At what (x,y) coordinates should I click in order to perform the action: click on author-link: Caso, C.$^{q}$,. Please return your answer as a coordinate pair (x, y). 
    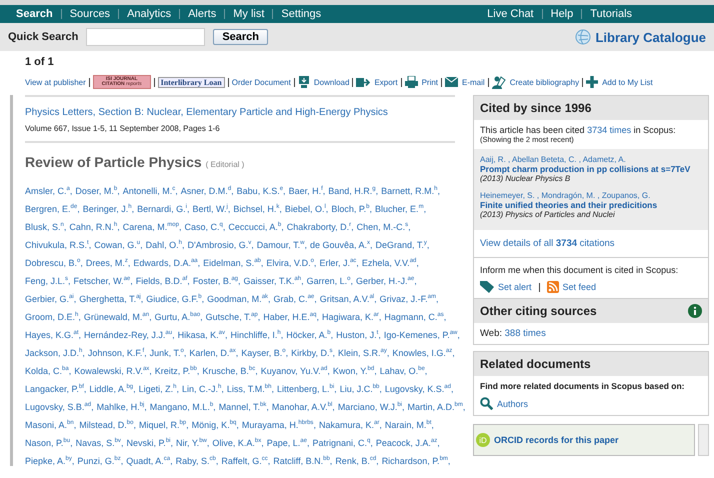
    Looking at the image, I should click on (205, 227).